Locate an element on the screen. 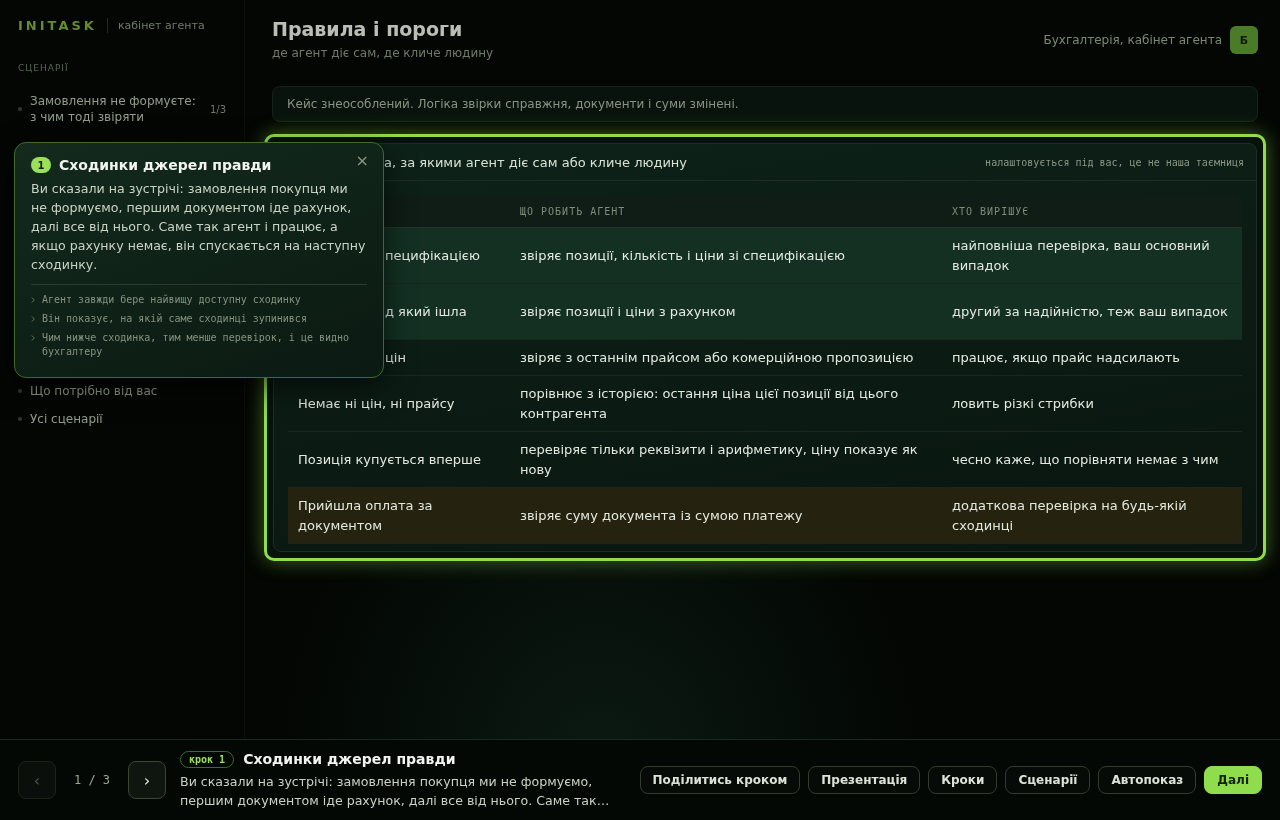 The height and width of the screenshot is (820, 1280). table-cell-text: звіряє позиції, кількість і ціни зі специфікацією is located at coordinates (683, 255).